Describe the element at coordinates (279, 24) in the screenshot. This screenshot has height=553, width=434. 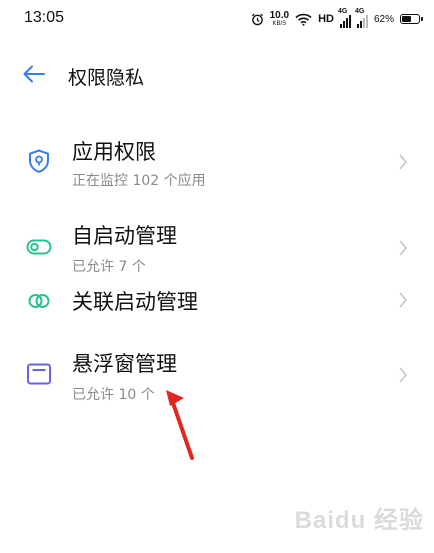
I see `network-speed-unit: KB/S` at that location.